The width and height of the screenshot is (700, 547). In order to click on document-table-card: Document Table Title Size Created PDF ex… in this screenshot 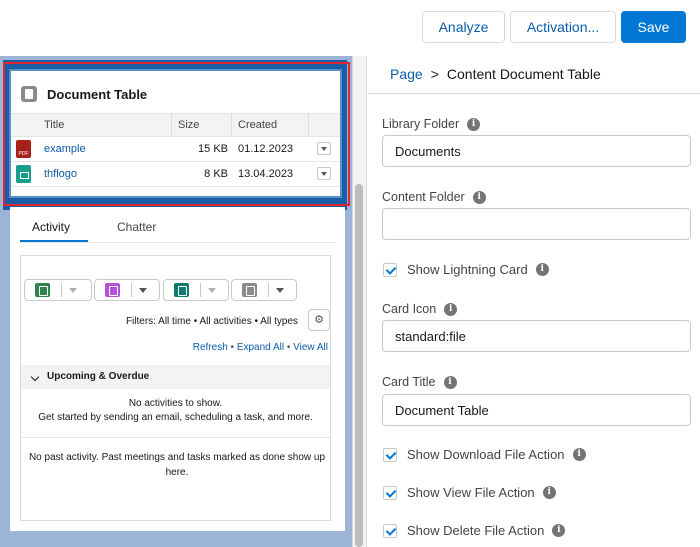, I will do `click(175, 133)`.